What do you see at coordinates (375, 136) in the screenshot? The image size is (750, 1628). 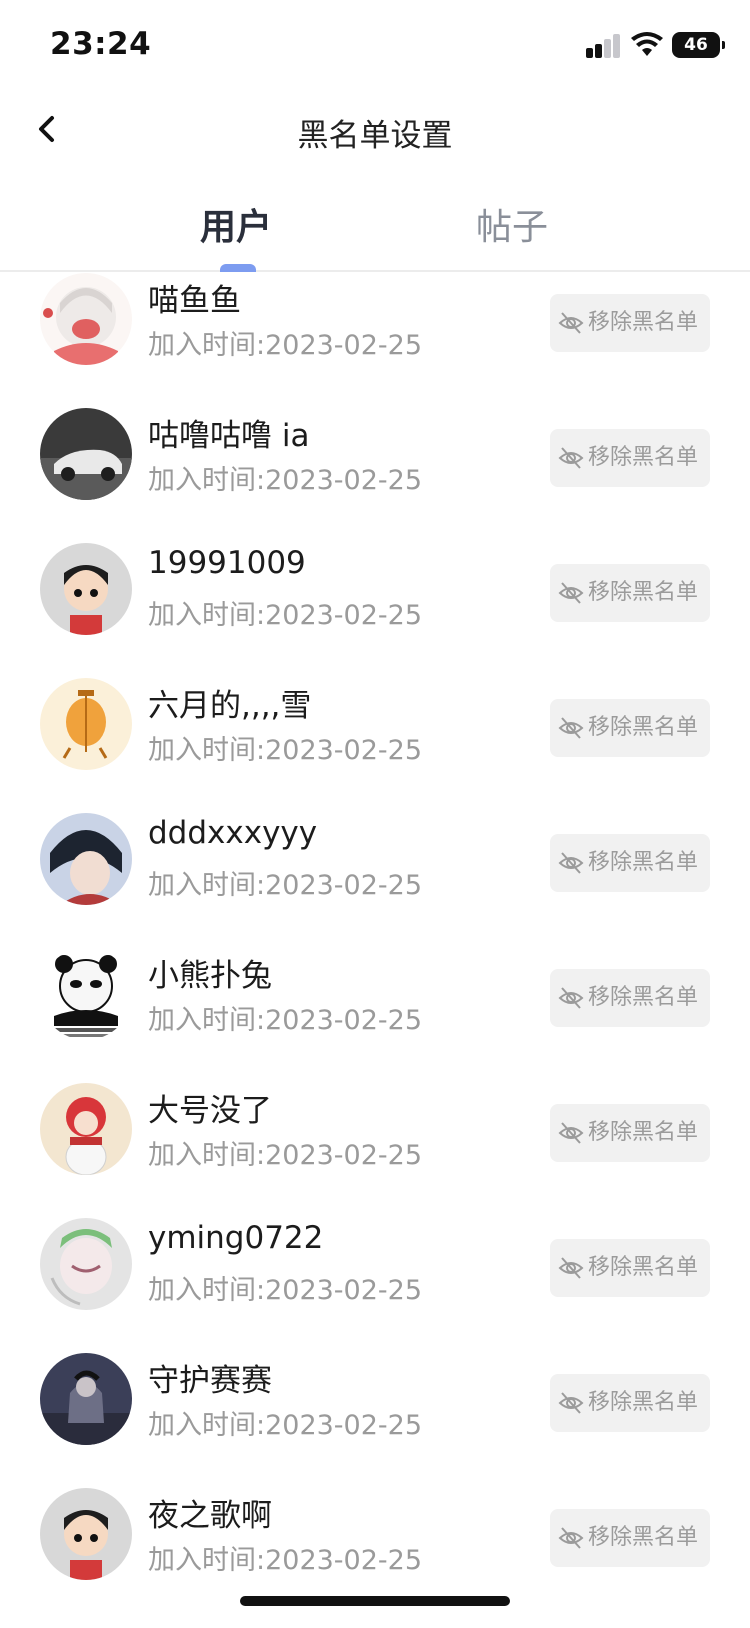 I see `page-title: 黑名单设置` at bounding box center [375, 136].